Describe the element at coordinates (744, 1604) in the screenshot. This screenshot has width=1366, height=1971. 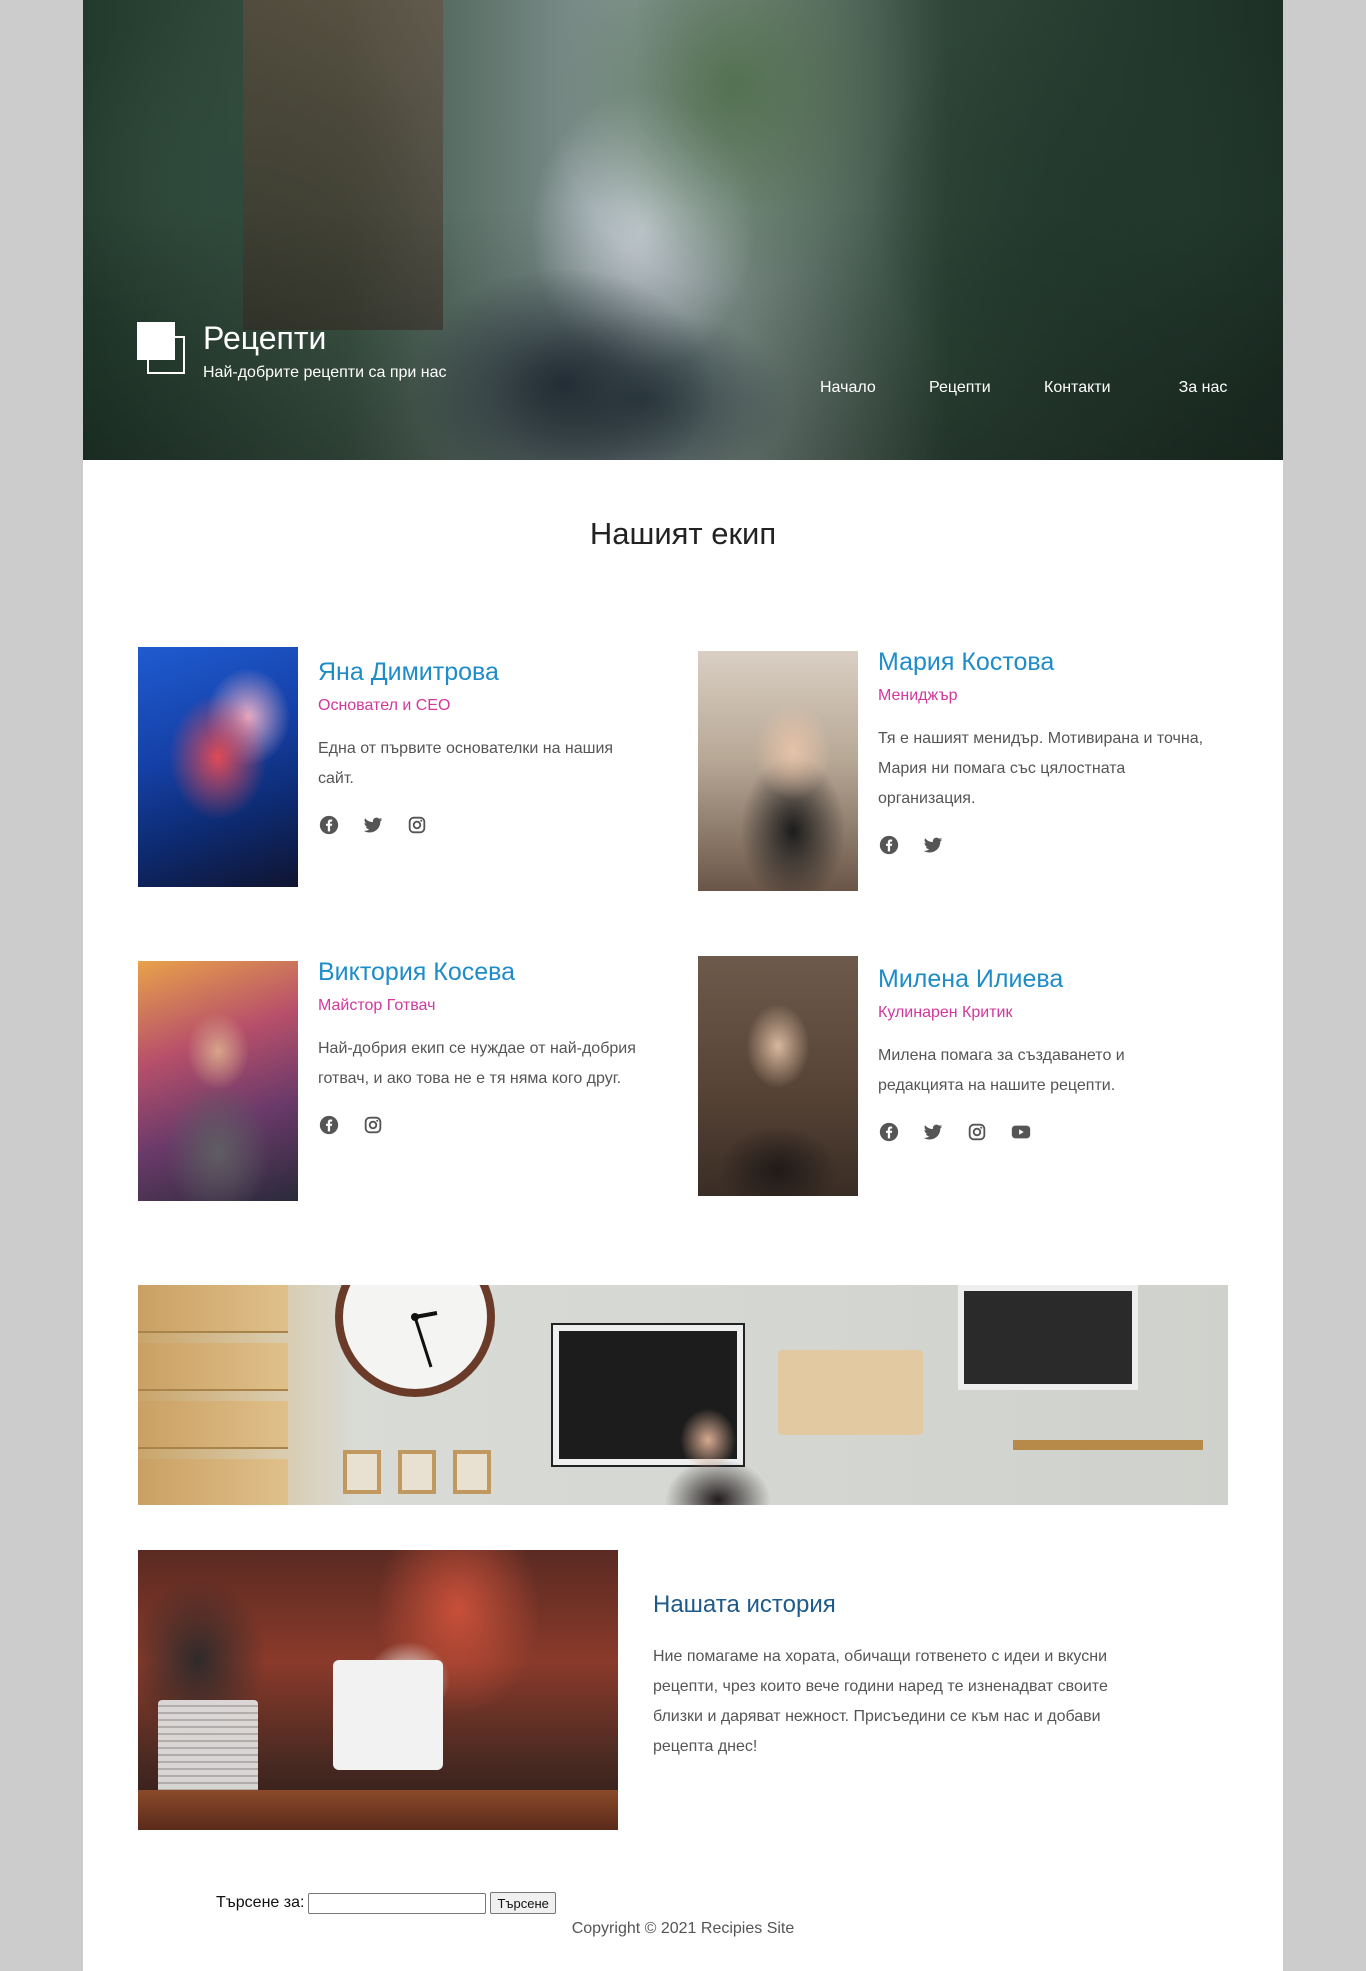
I see `story-title: Нашата история` at that location.